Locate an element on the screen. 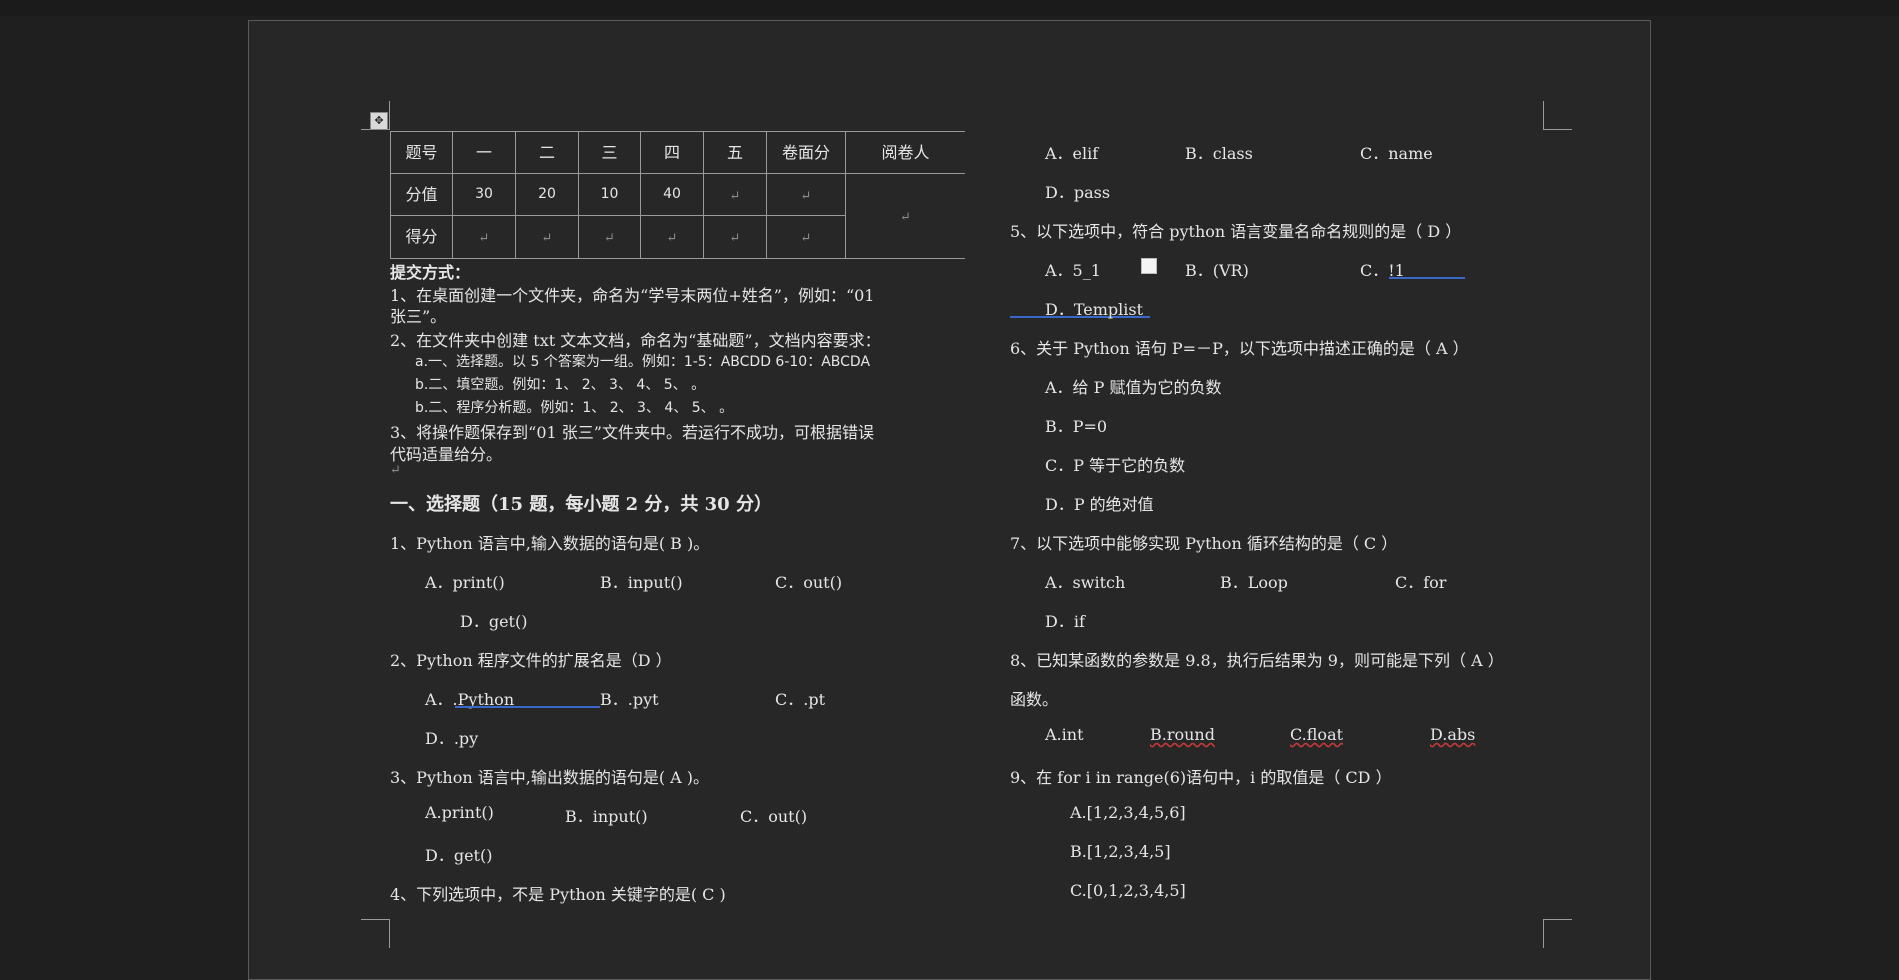  submission-title: 提交方式： is located at coordinates (430, 272).